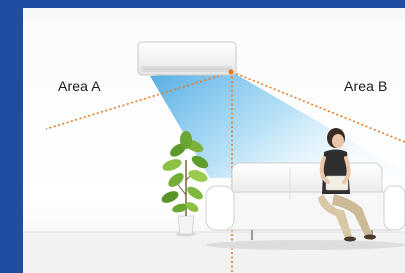 Image resolution: width=405 pixels, height=273 pixels. What do you see at coordinates (214, 14) in the screenshot?
I see `ceiling-strip` at bounding box center [214, 14].